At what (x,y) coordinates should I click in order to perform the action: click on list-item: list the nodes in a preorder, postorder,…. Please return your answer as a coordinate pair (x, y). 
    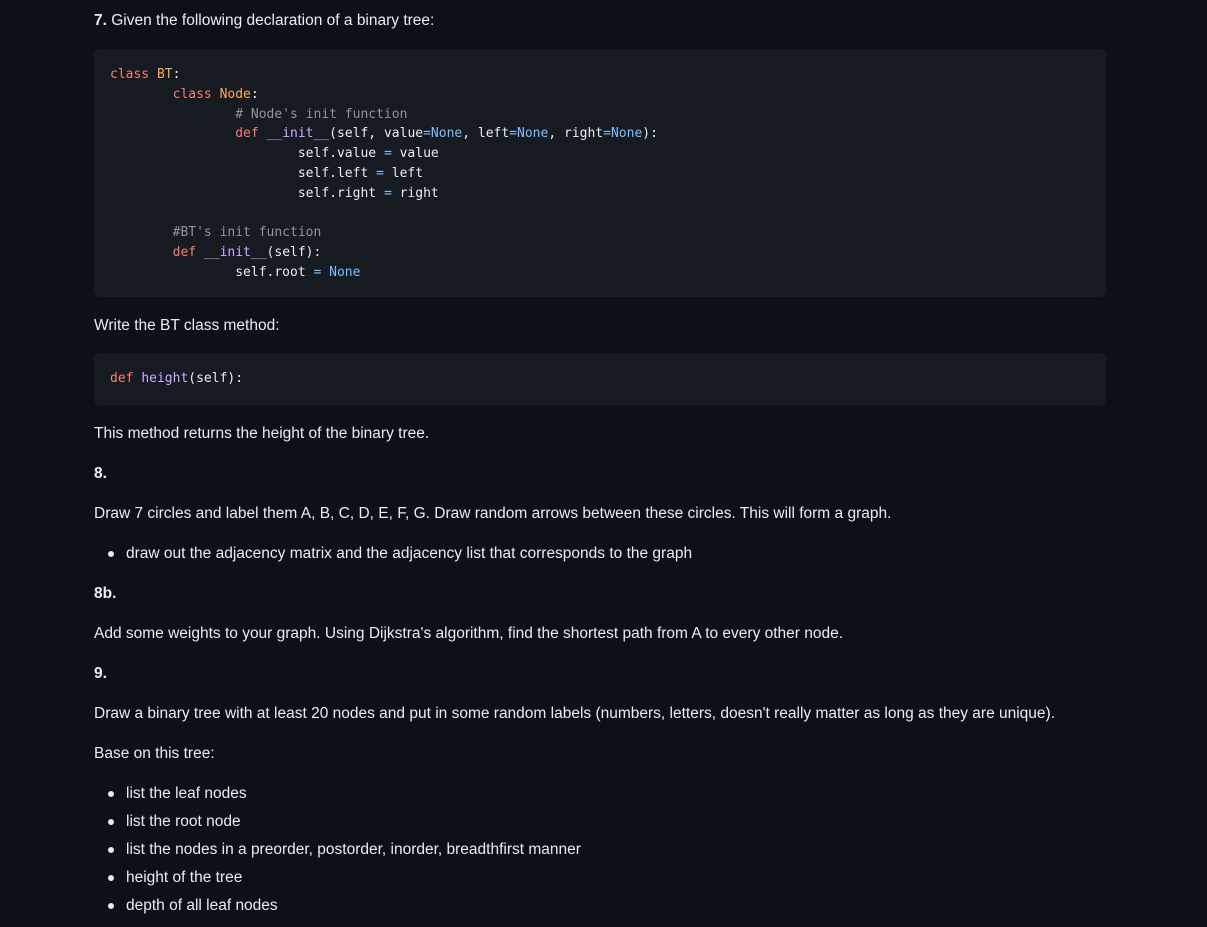
    Looking at the image, I should click on (337, 854).